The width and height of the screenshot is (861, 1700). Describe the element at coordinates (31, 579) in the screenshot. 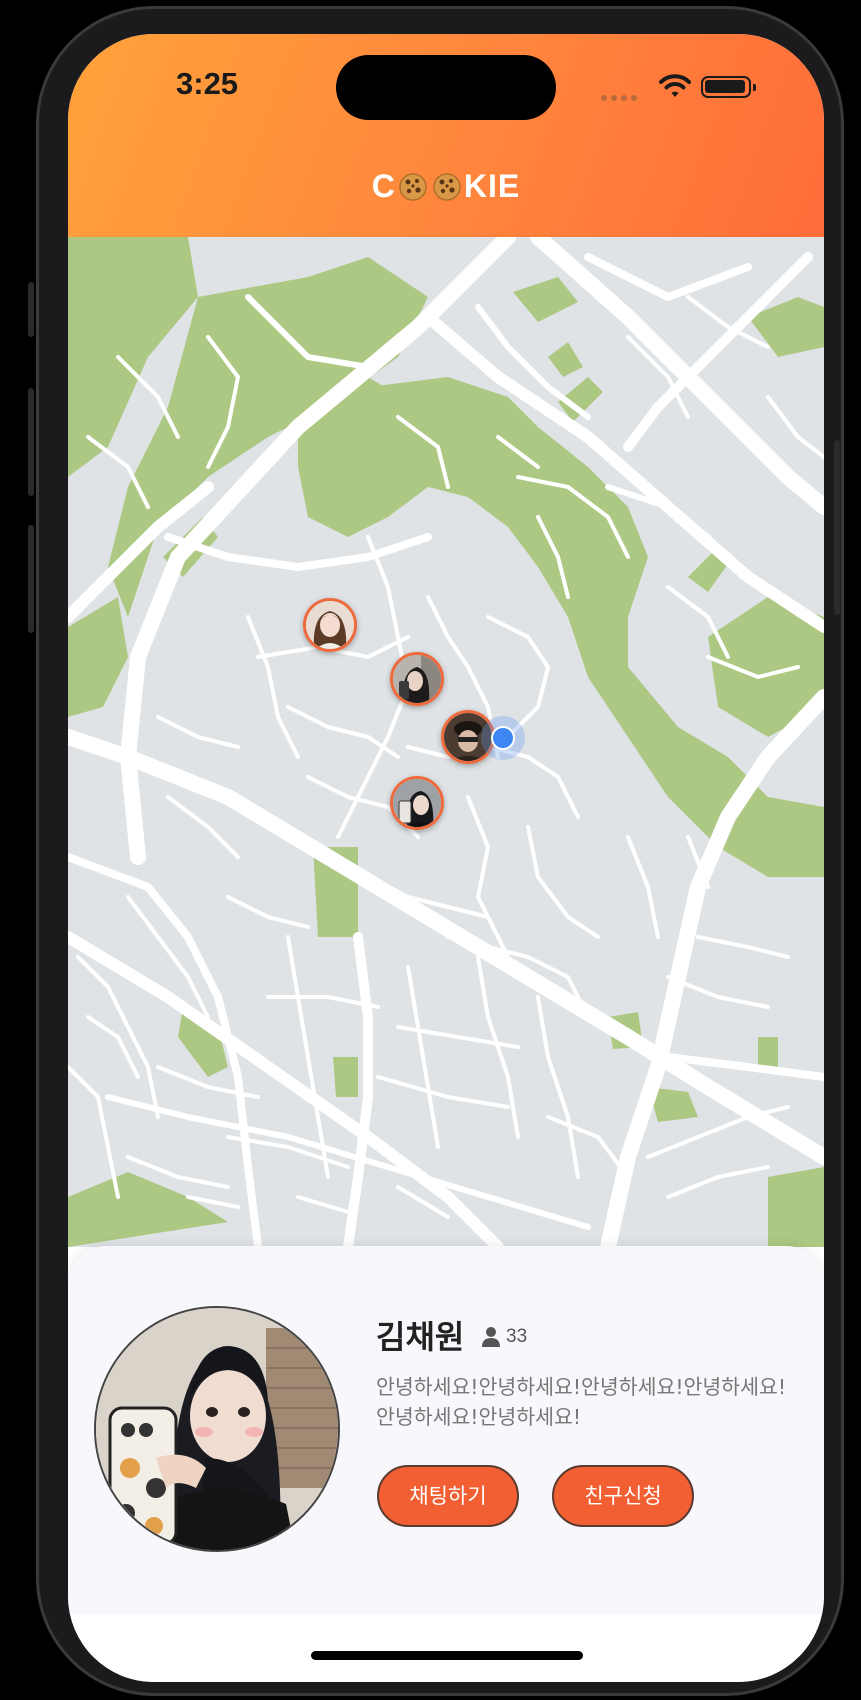

I see `volume-down-button` at that location.